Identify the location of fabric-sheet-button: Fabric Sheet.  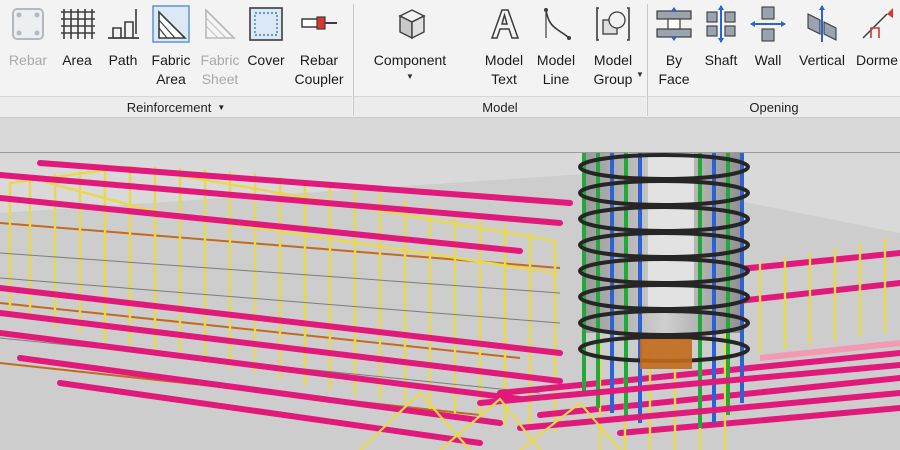
(220, 50).